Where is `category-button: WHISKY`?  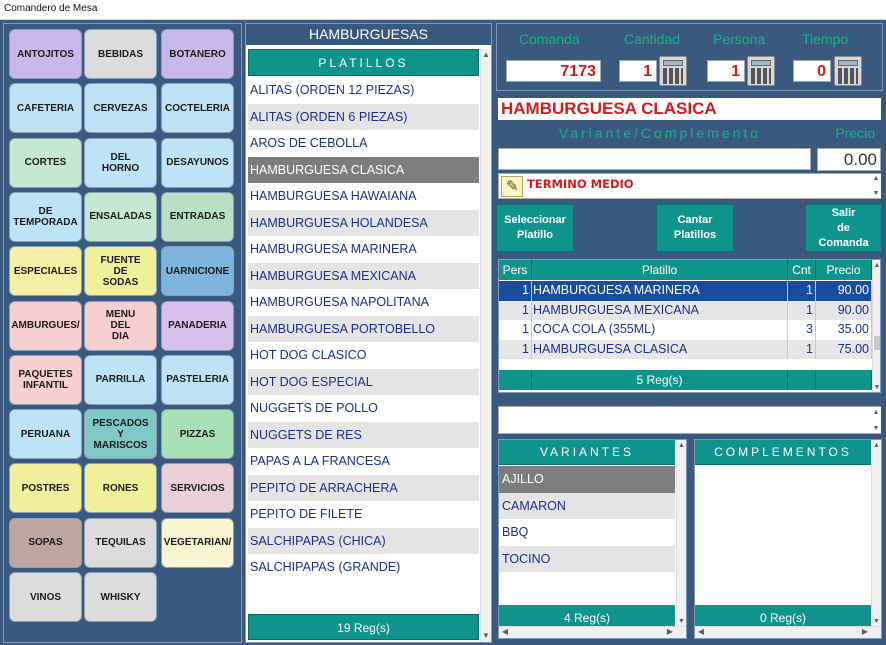 category-button: WHISKY is located at coordinates (120, 597).